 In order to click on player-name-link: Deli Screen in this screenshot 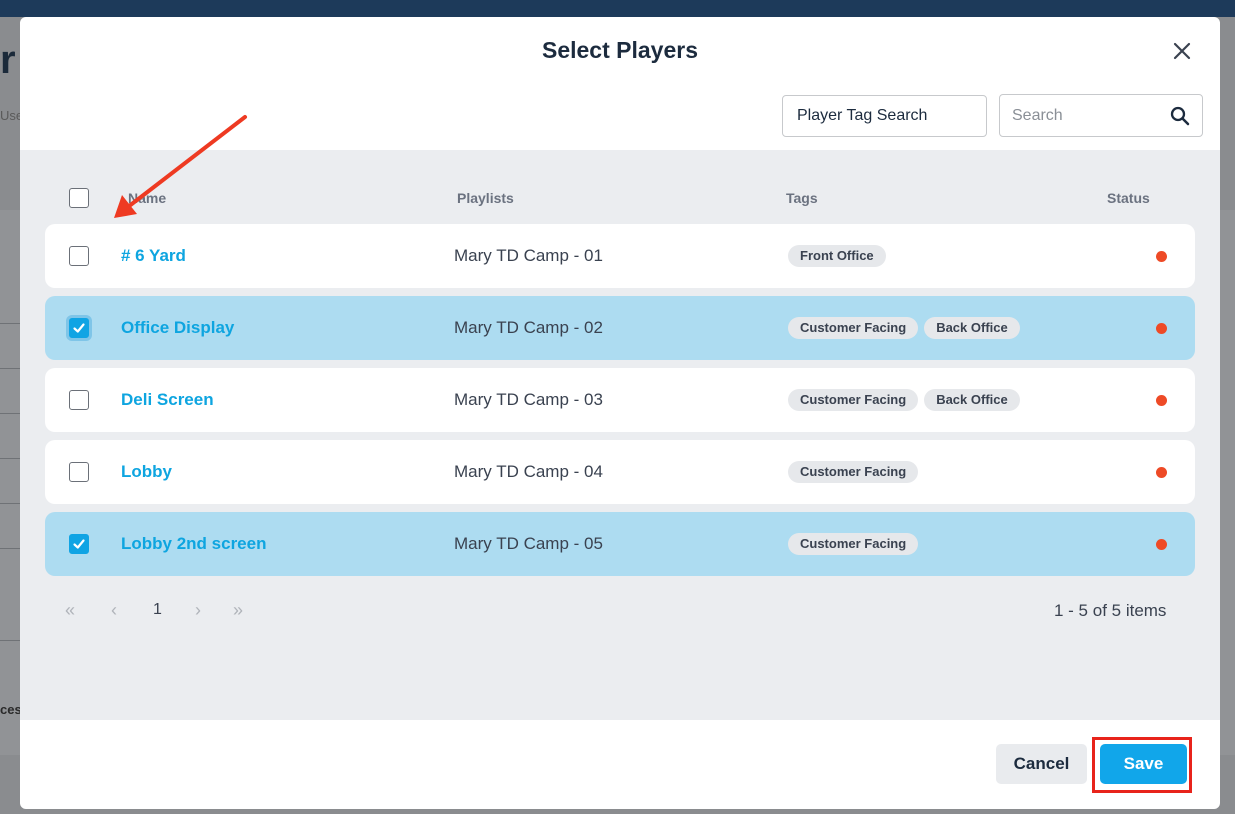, I will do `click(167, 400)`.